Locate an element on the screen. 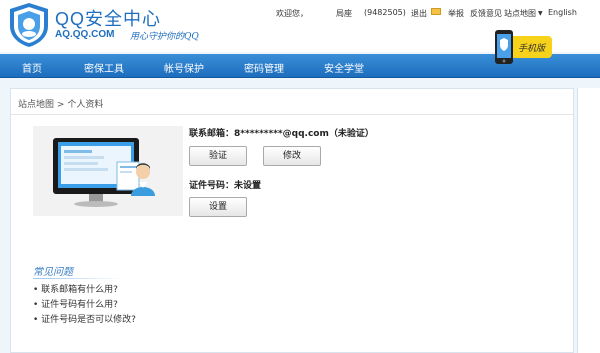  qq-number: (9482505) is located at coordinates (385, 12).